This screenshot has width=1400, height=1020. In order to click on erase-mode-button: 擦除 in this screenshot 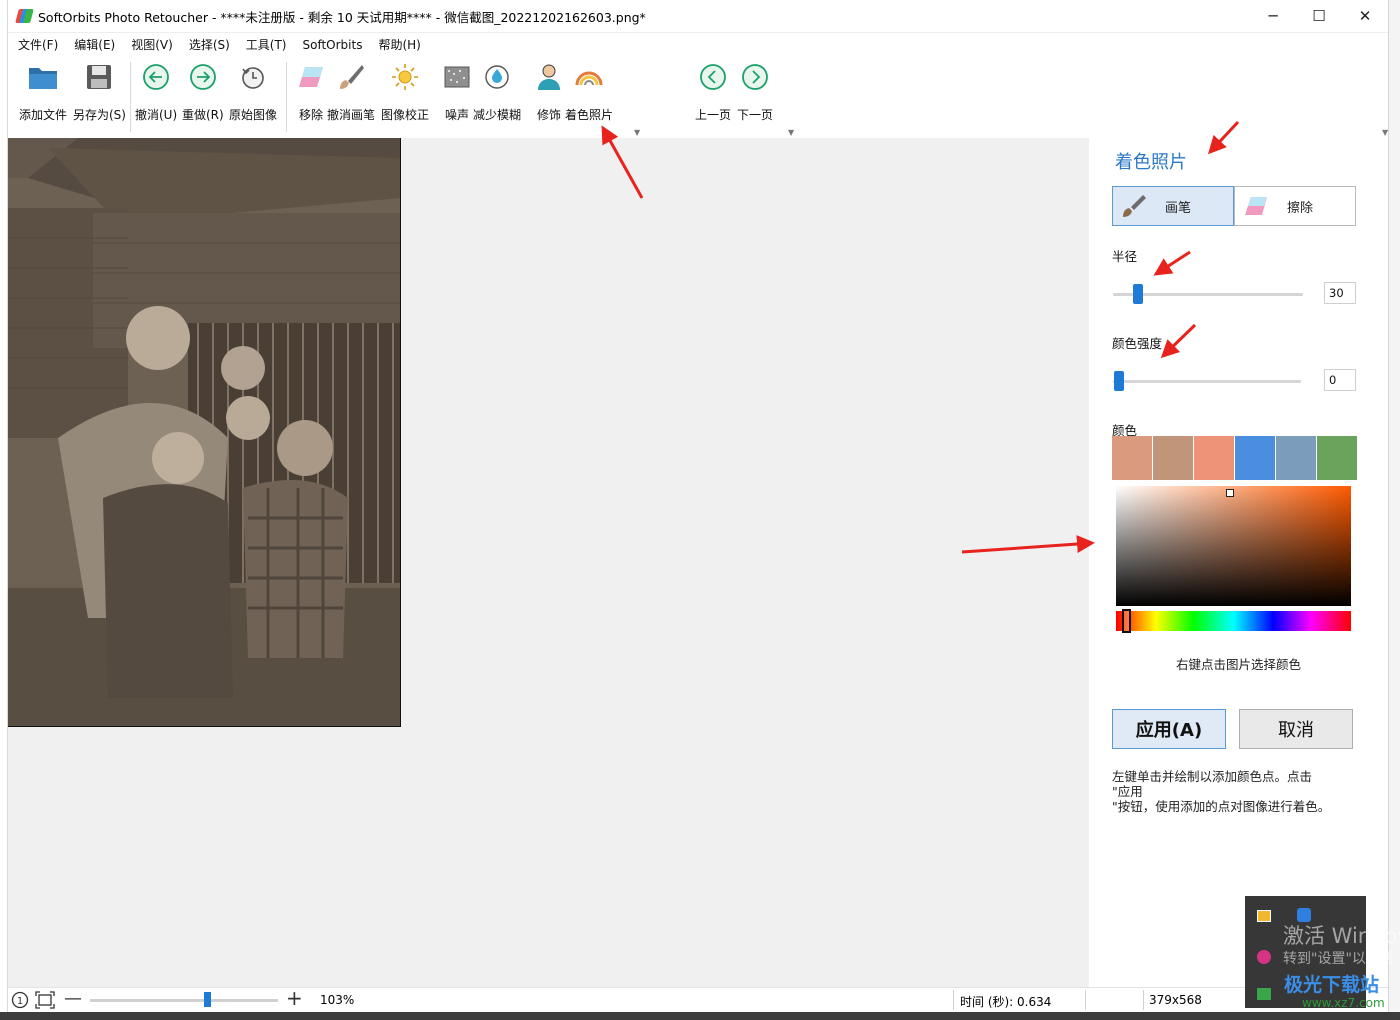, I will do `click(1295, 206)`.